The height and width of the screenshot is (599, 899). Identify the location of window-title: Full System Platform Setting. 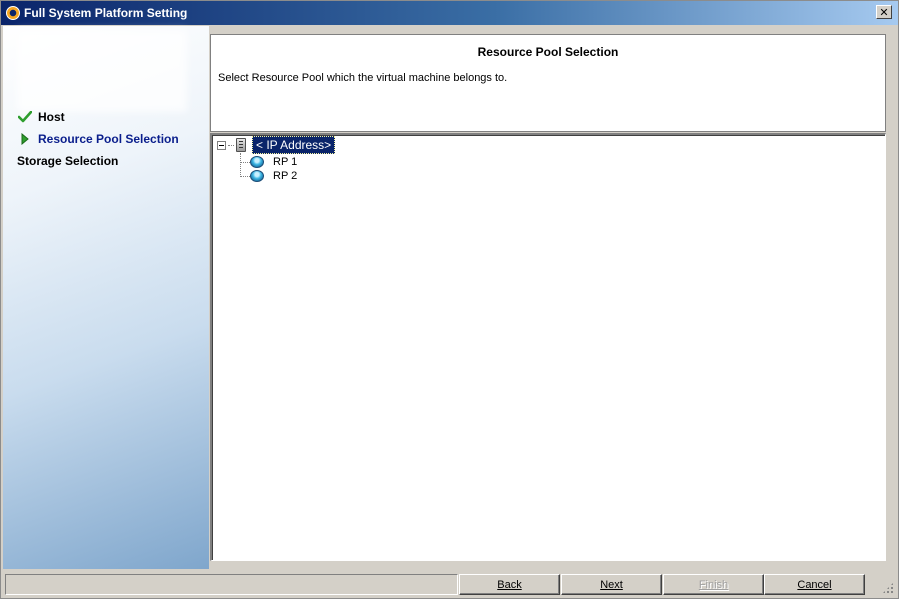
(106, 13).